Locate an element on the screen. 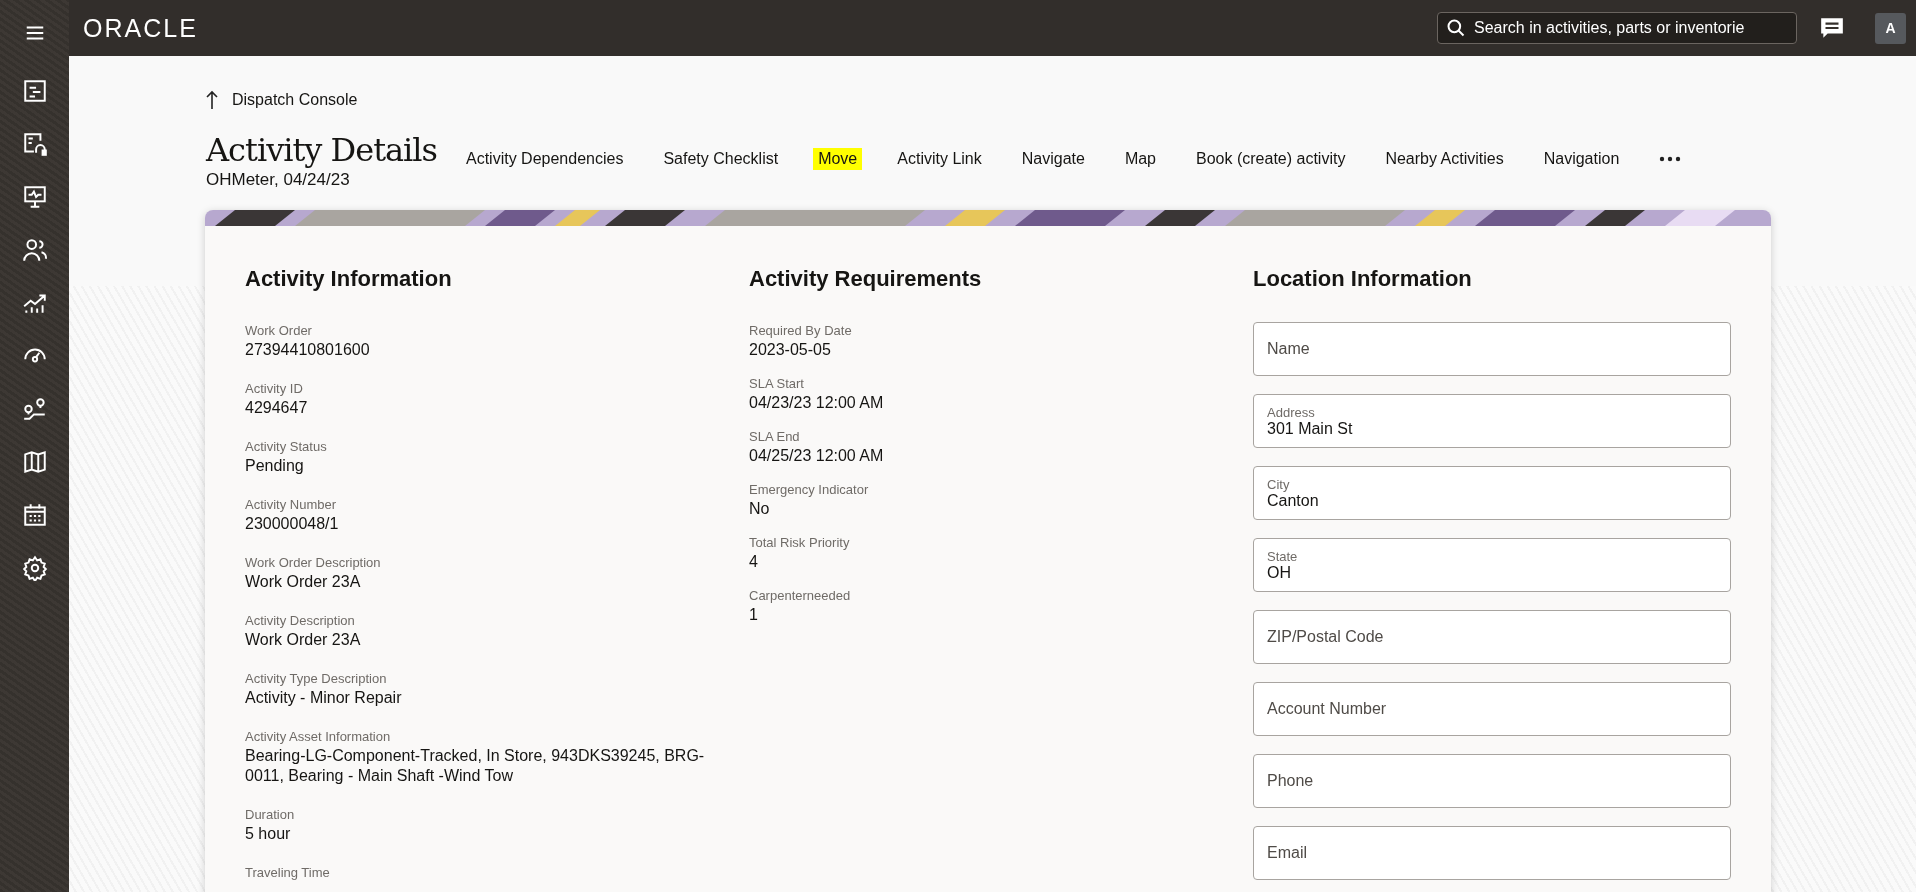 Image resolution: width=1916 pixels, height=892 pixels. field-label: Duration is located at coordinates (270, 815).